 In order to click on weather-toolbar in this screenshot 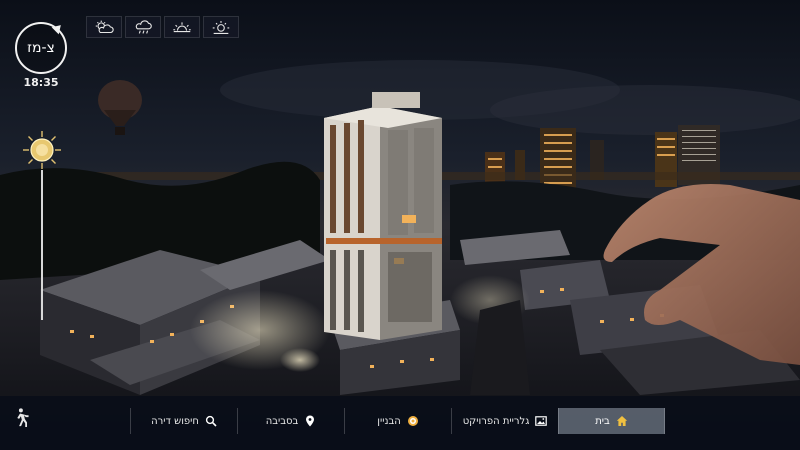, I will do `click(162, 27)`.